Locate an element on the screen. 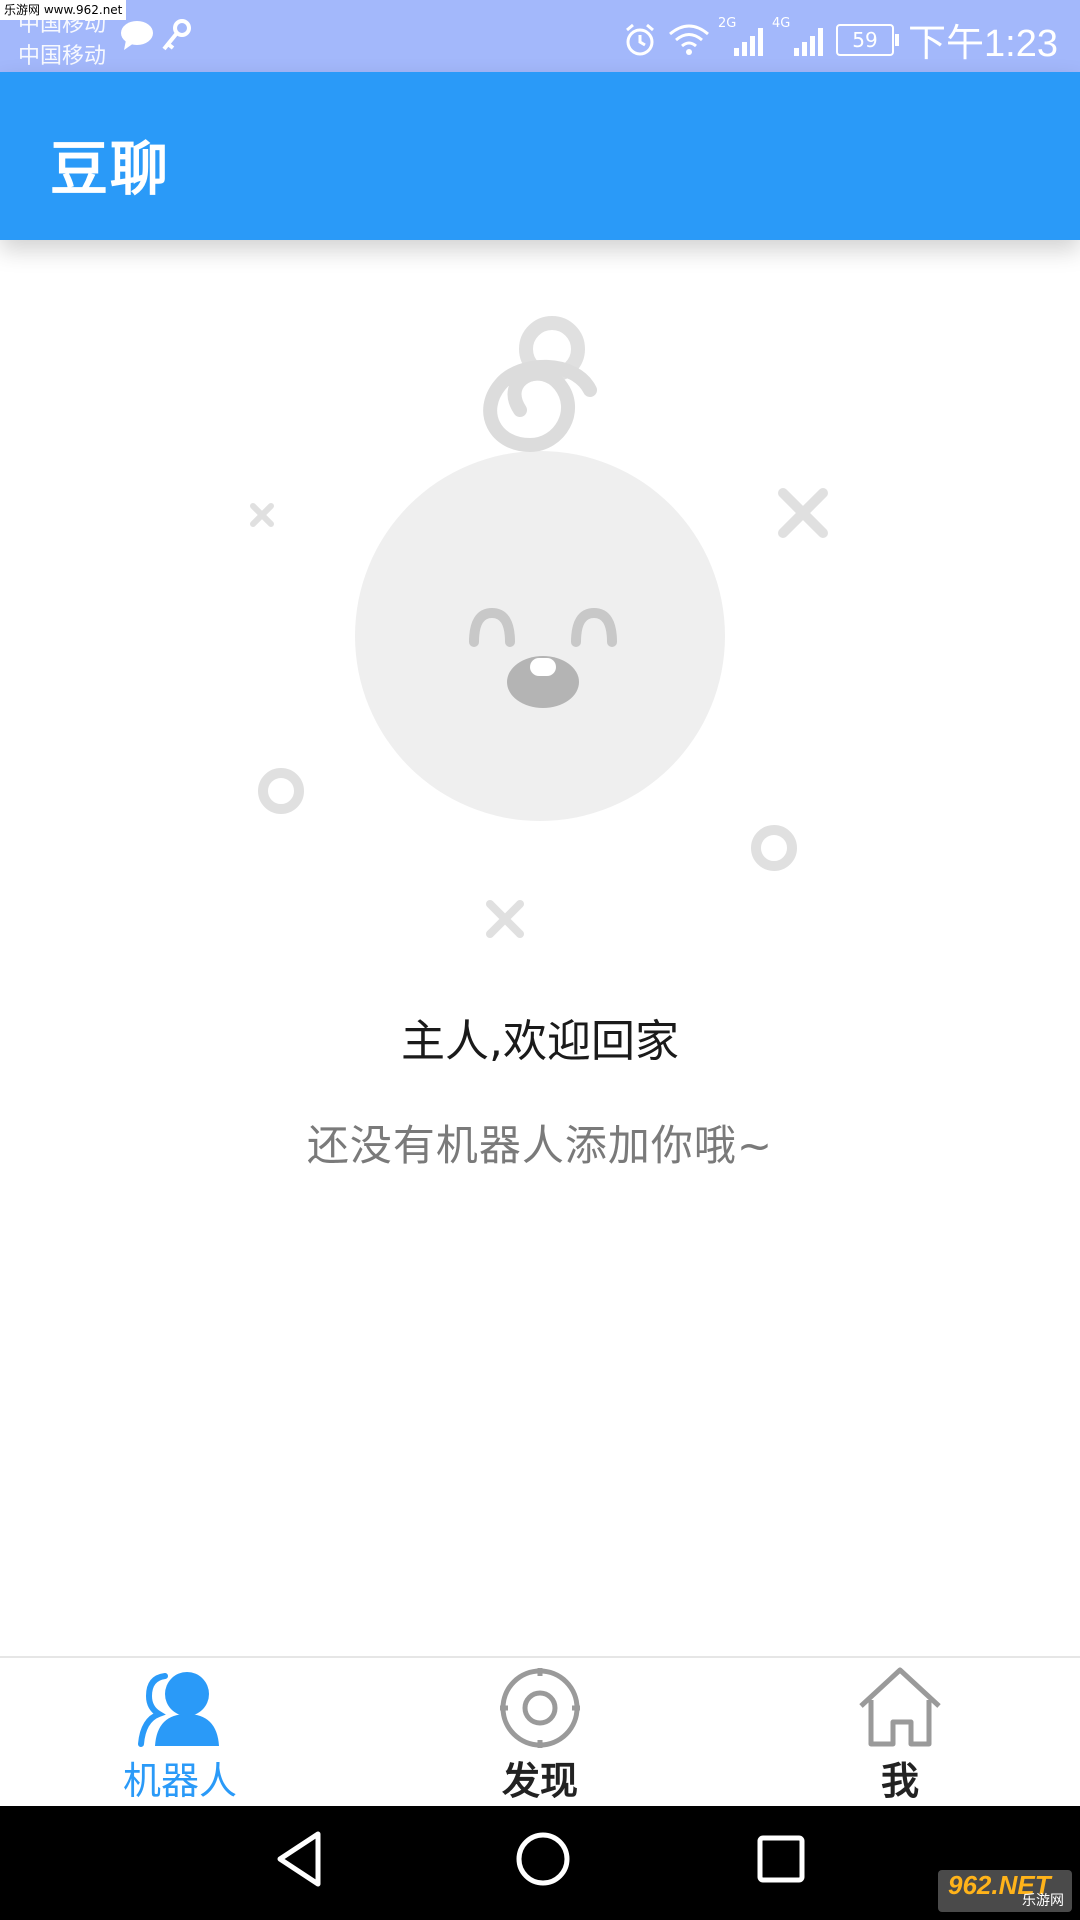 The width and height of the screenshot is (1080, 1920). status-time: 下午1:23 is located at coordinates (983, 44).